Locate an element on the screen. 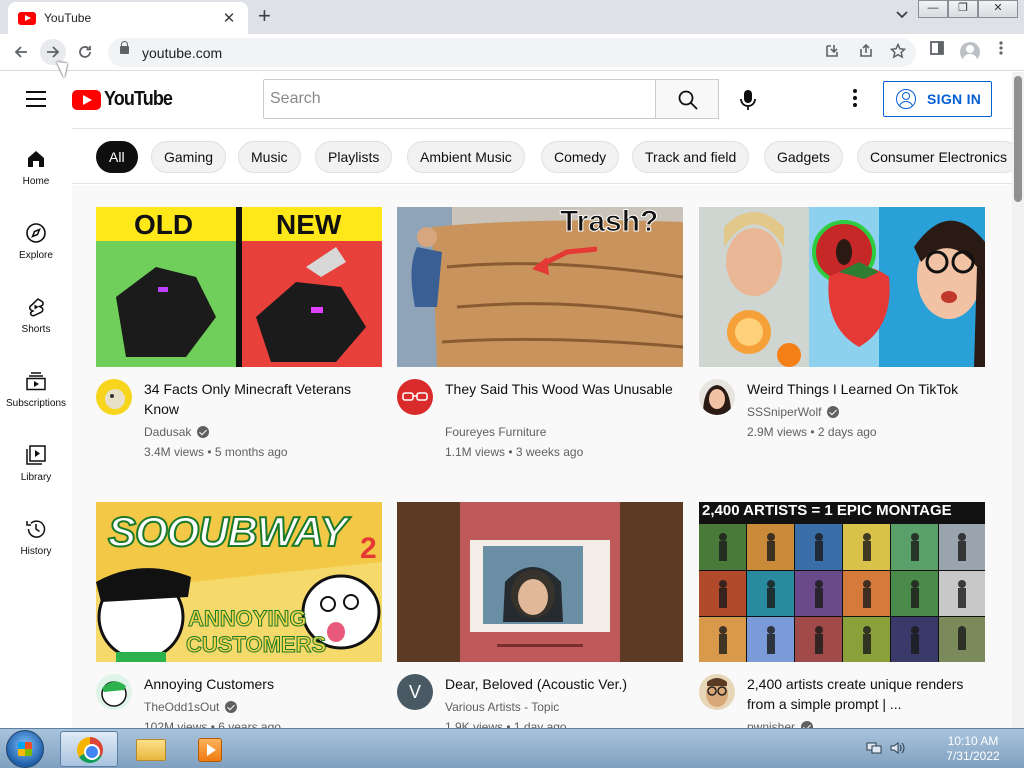 This screenshot has height=768, width=1024. channel-name: SSSniperWolf is located at coordinates (793, 412).